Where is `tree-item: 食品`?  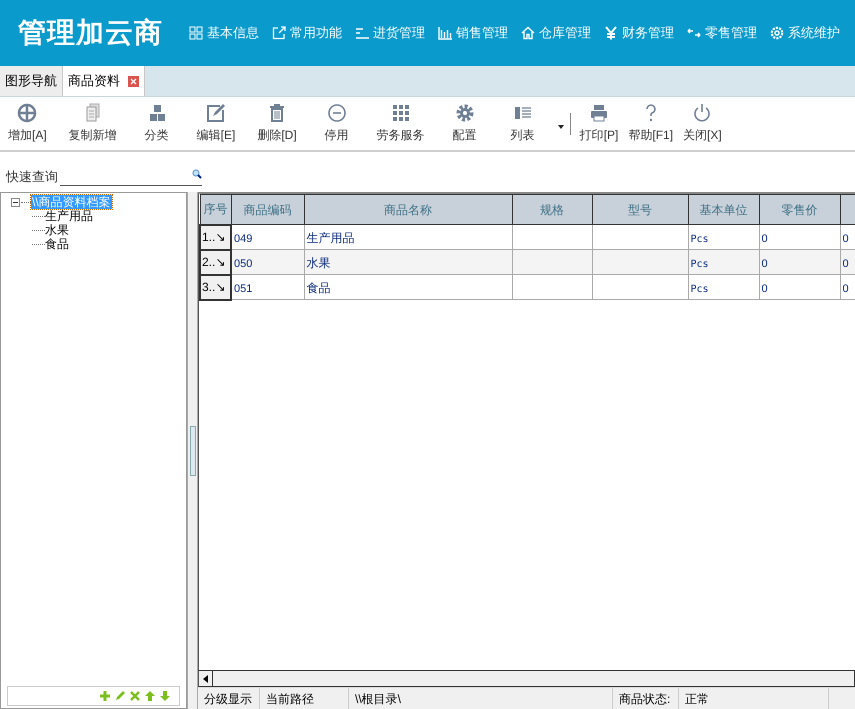
tree-item: 食品 is located at coordinates (57, 244).